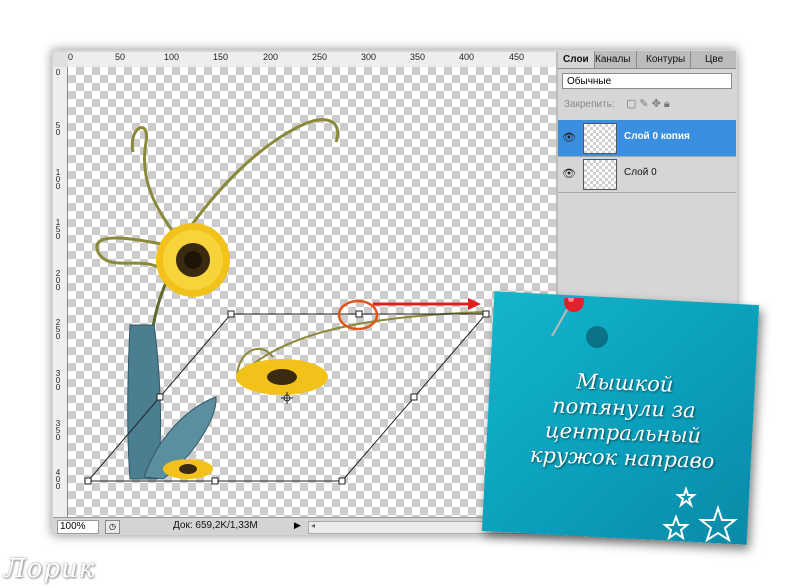 This screenshot has width=785, height=588. Describe the element at coordinates (467, 57) in the screenshot. I see `ruler-tick-label: 400` at that location.